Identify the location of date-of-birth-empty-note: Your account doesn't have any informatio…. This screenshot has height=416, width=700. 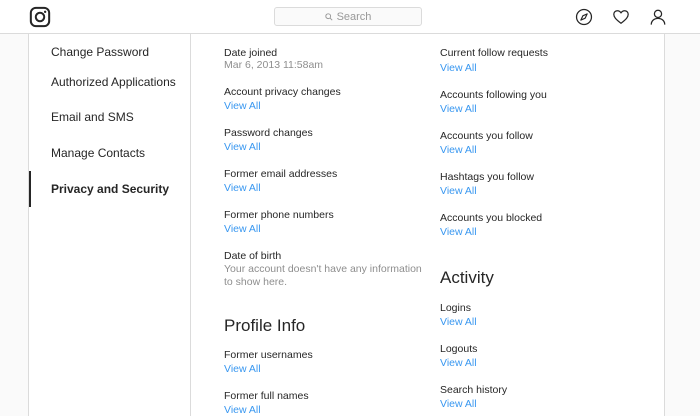
(323, 275).